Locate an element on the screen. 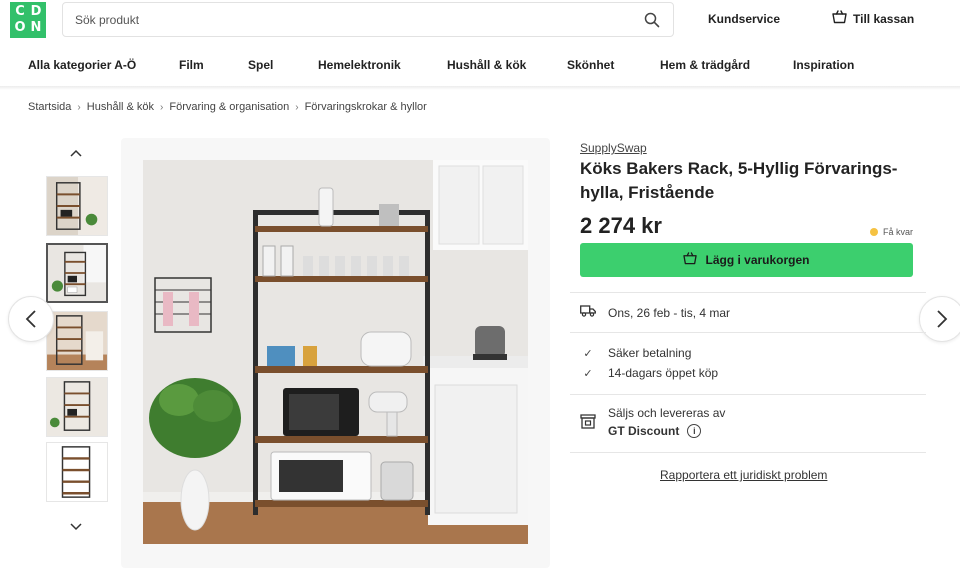 The height and width of the screenshot is (579, 960). stock-label: Få kvar is located at coordinates (898, 232).